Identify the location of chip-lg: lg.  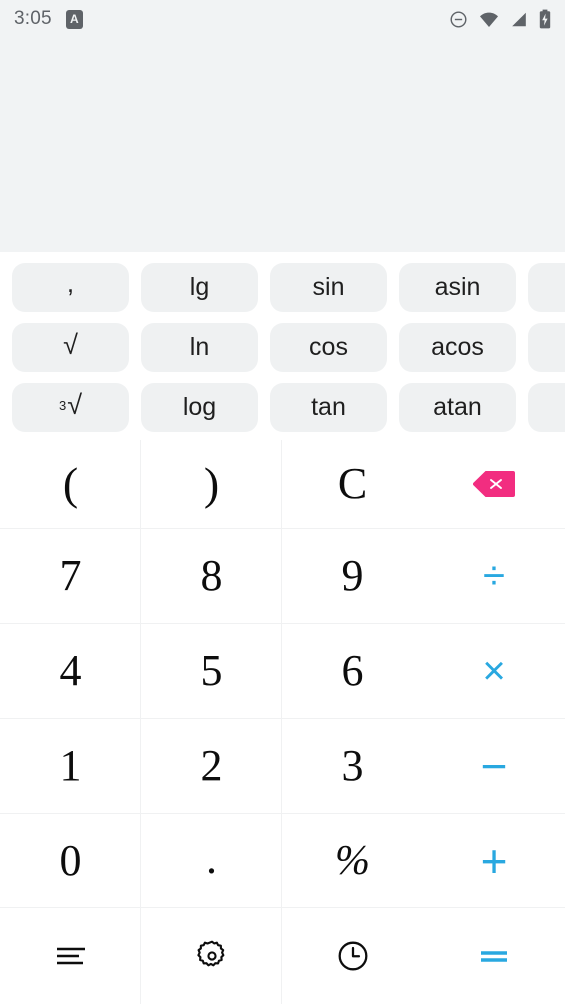
(199, 287).